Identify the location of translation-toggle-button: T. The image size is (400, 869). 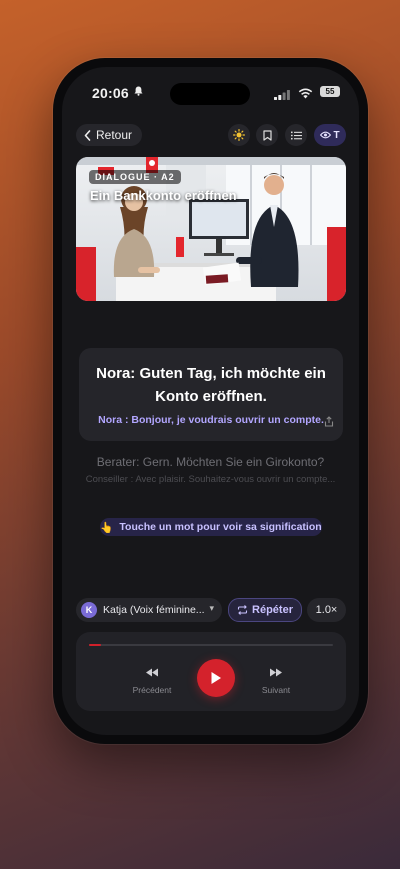
(330, 135).